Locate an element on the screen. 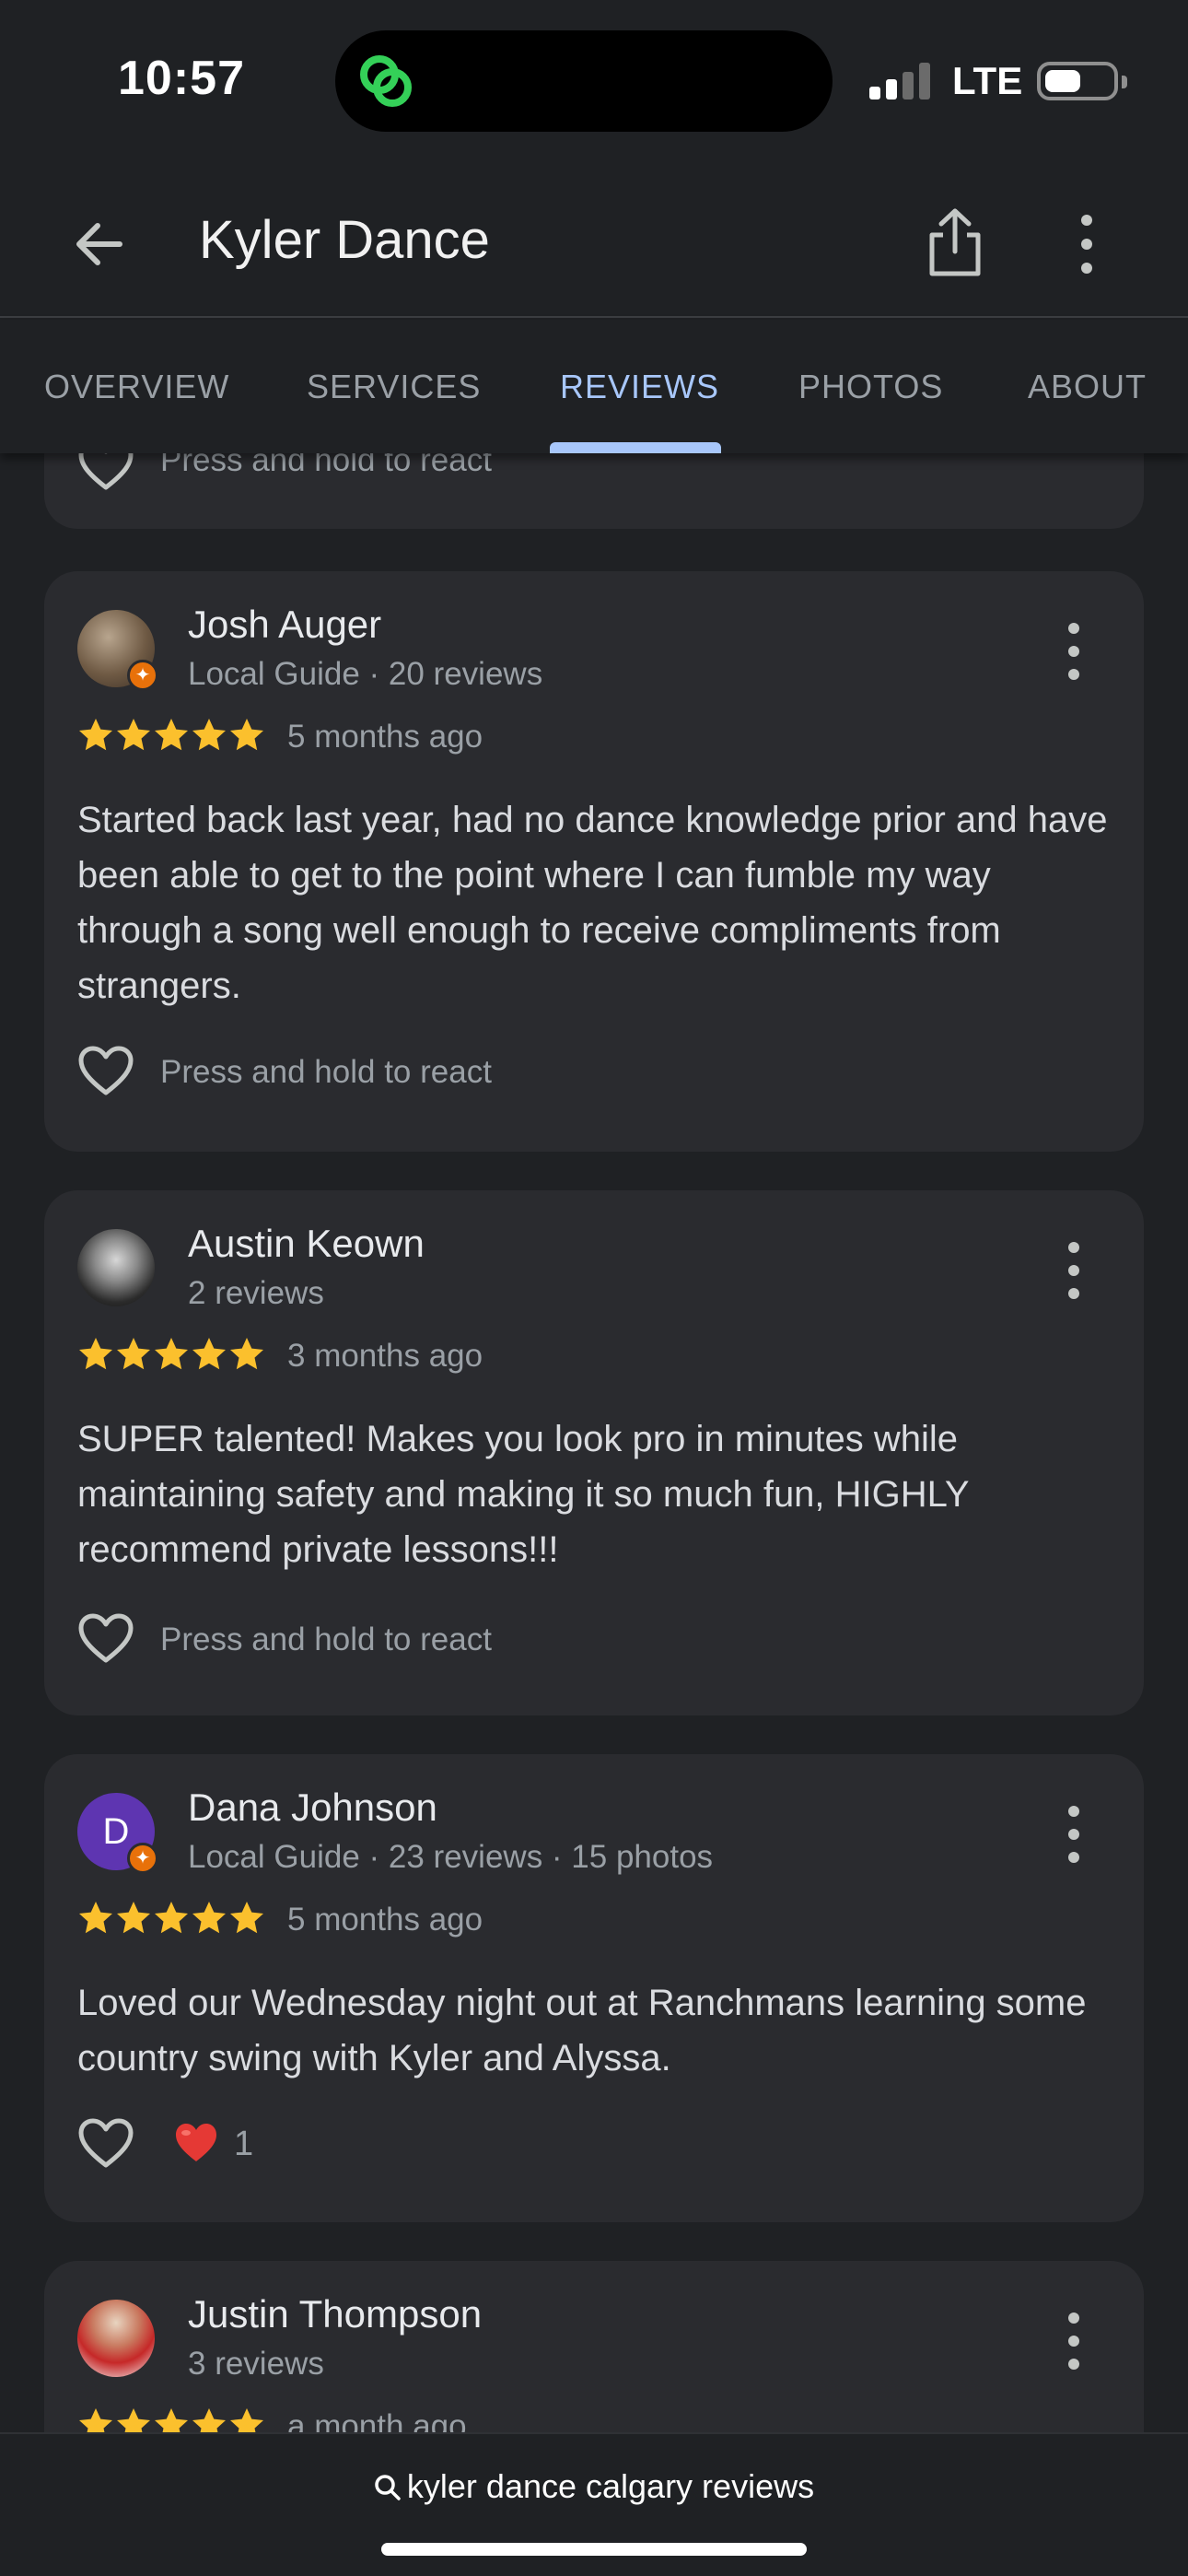  link-app-icon is located at coordinates (386, 81).